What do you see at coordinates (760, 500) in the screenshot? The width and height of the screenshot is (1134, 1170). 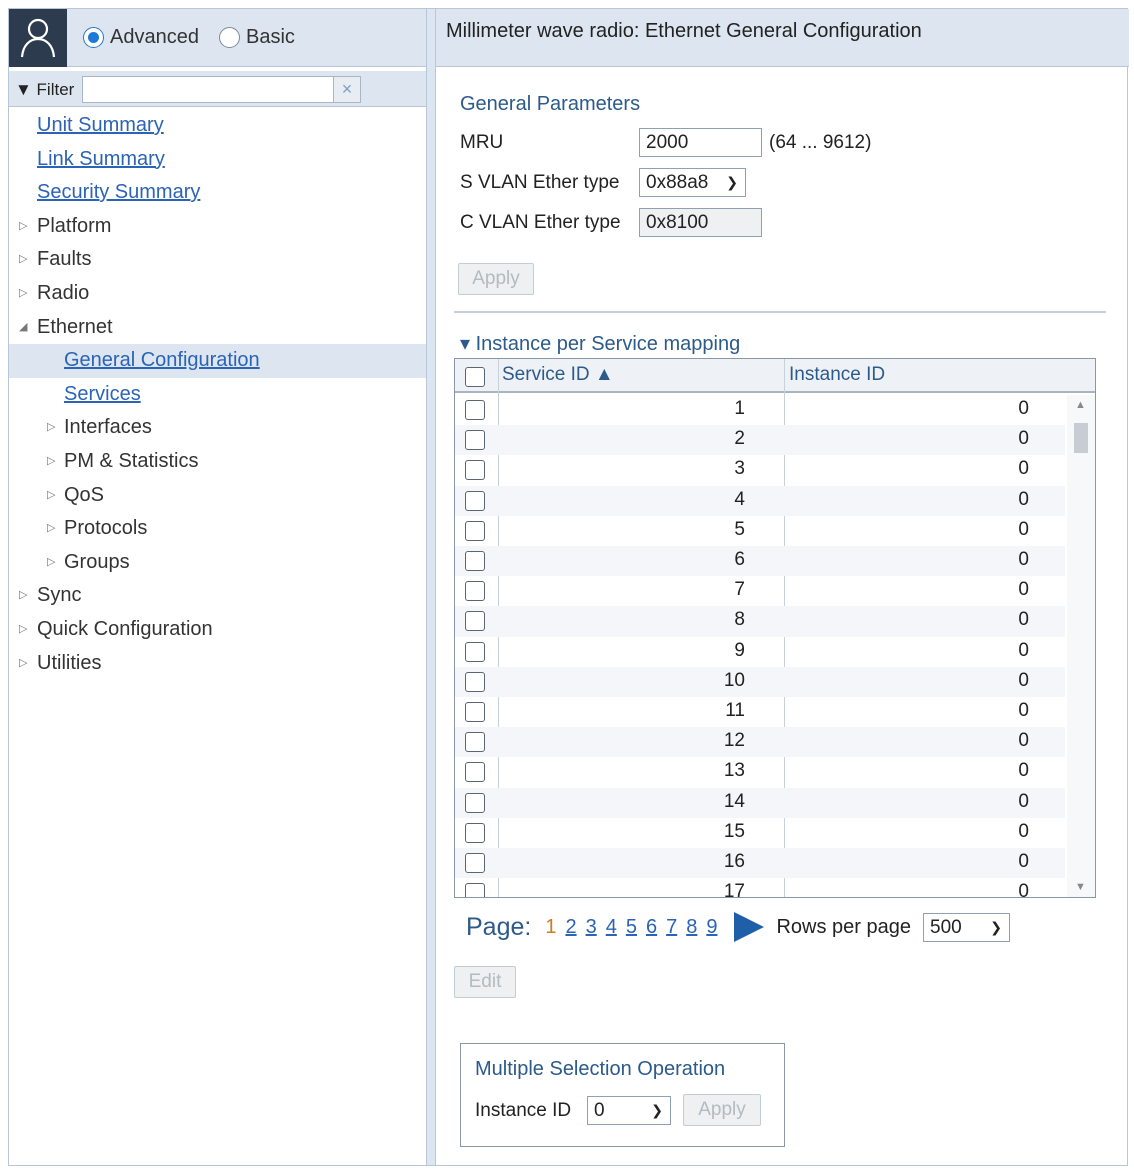 I see `table-row: 40` at bounding box center [760, 500].